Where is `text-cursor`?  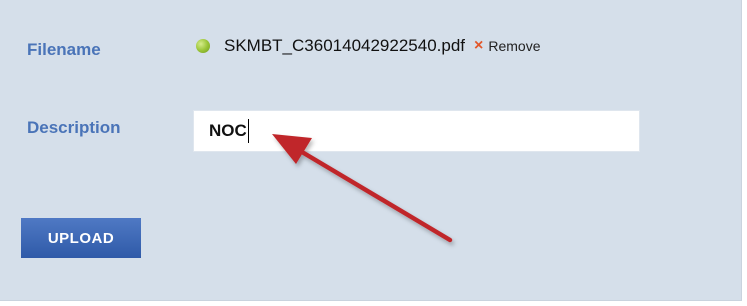 text-cursor is located at coordinates (248, 131).